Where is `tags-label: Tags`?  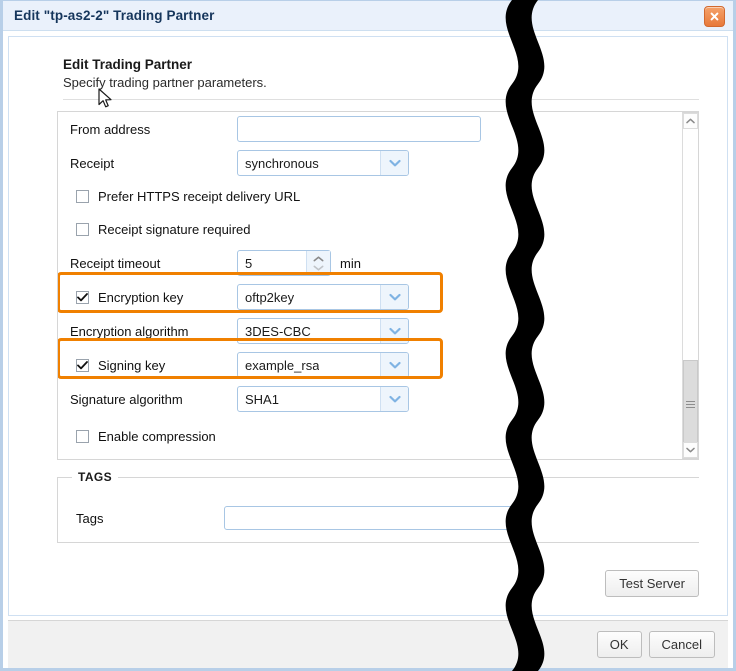
tags-label: Tags is located at coordinates (90, 518).